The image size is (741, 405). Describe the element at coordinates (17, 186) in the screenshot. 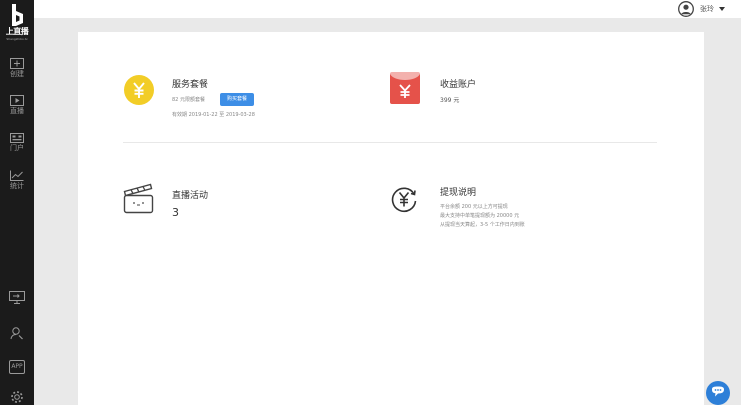

I see `sidebar-item-label: 统计` at that location.